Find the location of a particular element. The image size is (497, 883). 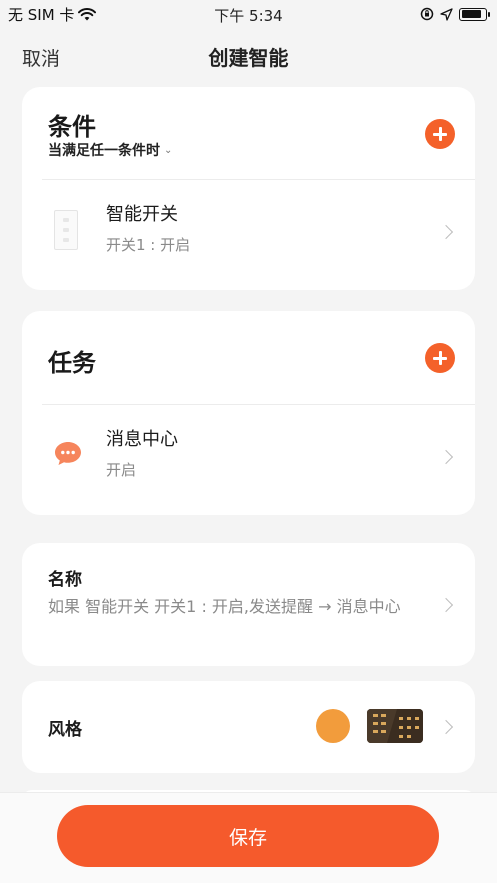

condition-device-name: 智能开关 is located at coordinates (142, 214).